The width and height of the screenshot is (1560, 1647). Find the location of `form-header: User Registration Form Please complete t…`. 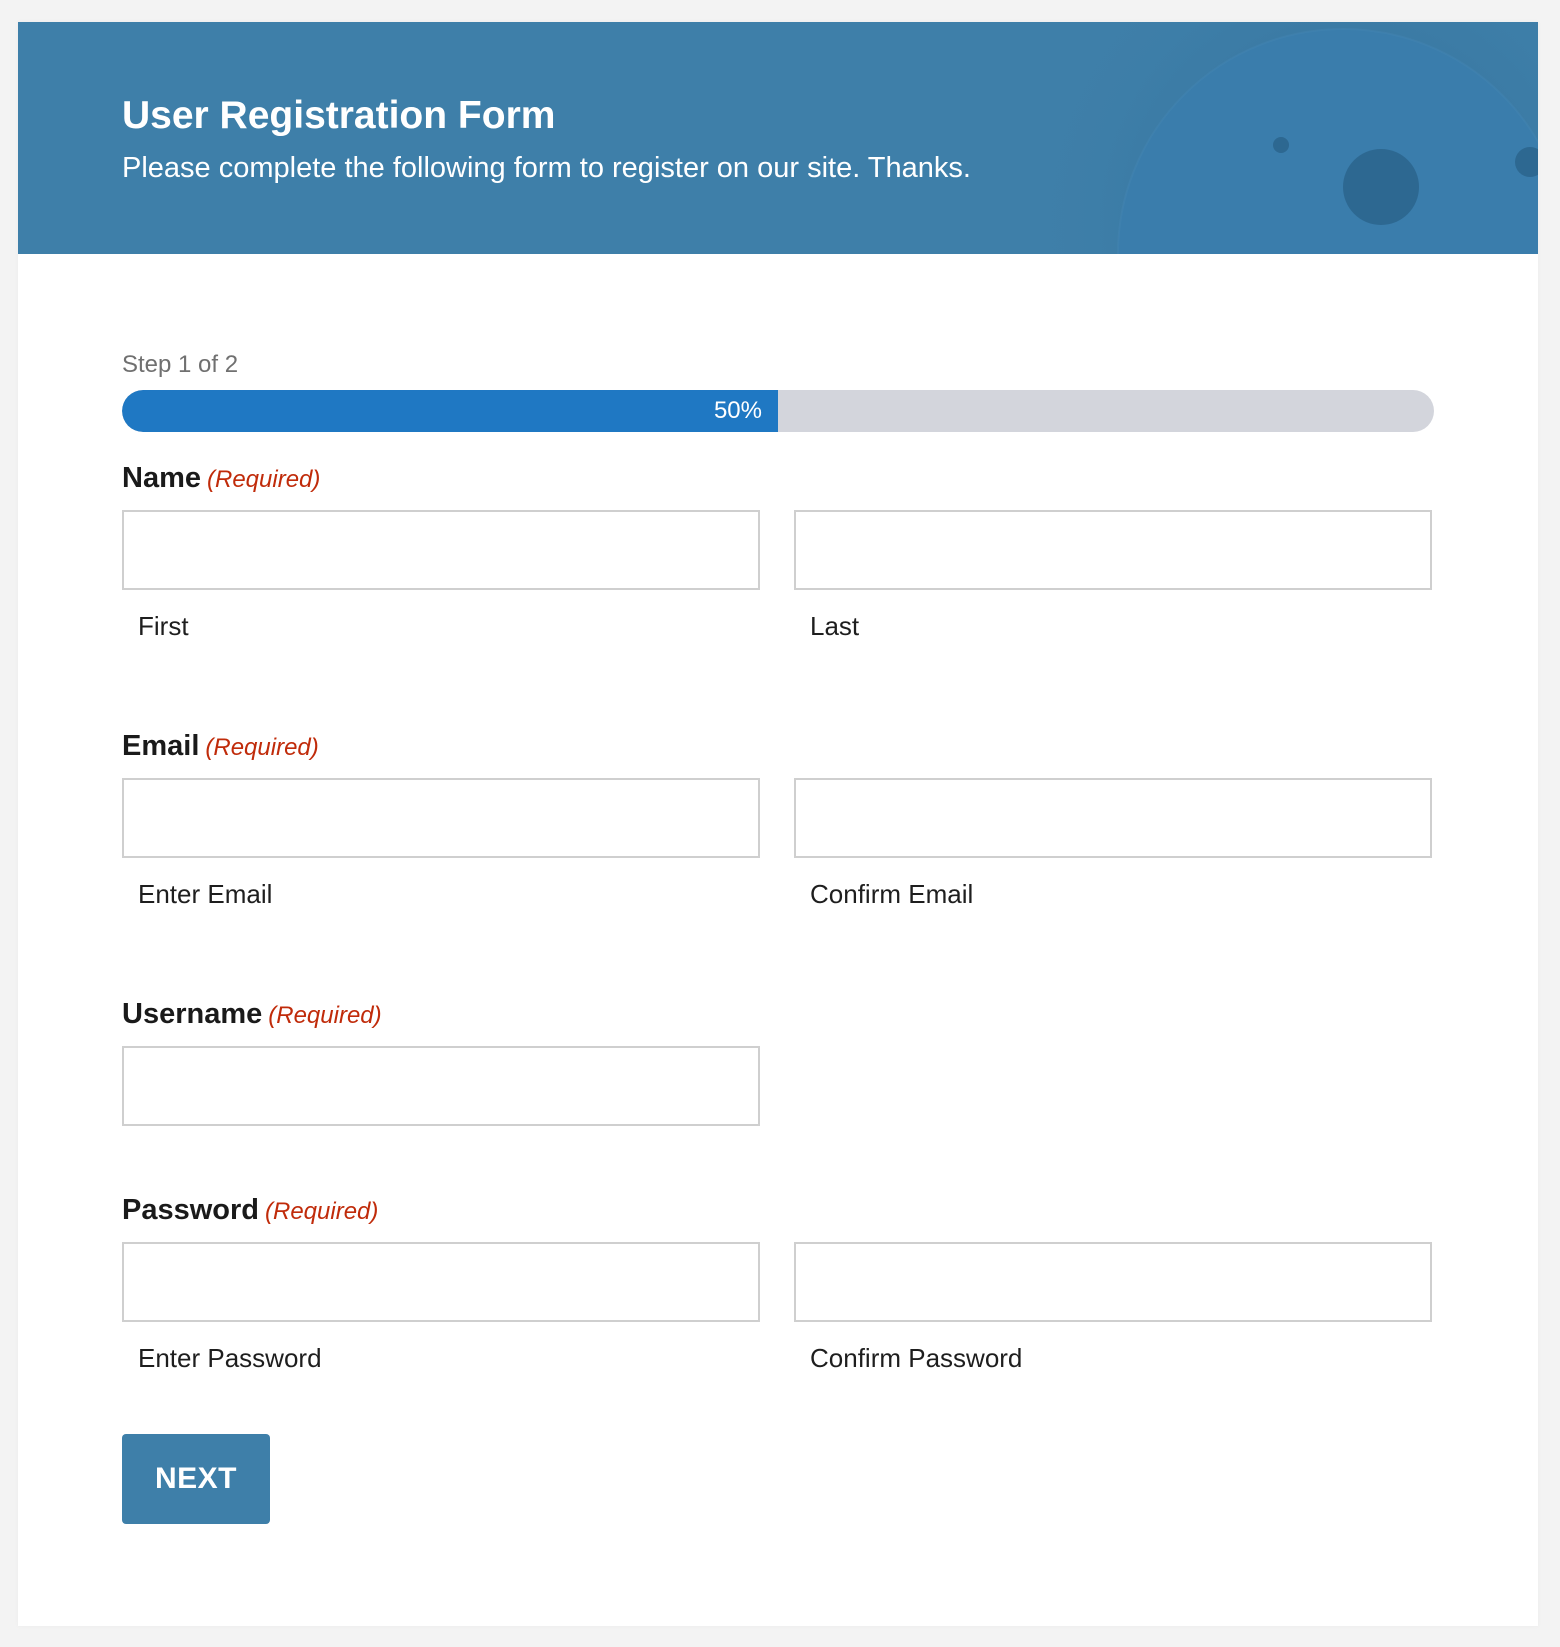

form-header: User Registration Form Please complete t… is located at coordinates (778, 138).